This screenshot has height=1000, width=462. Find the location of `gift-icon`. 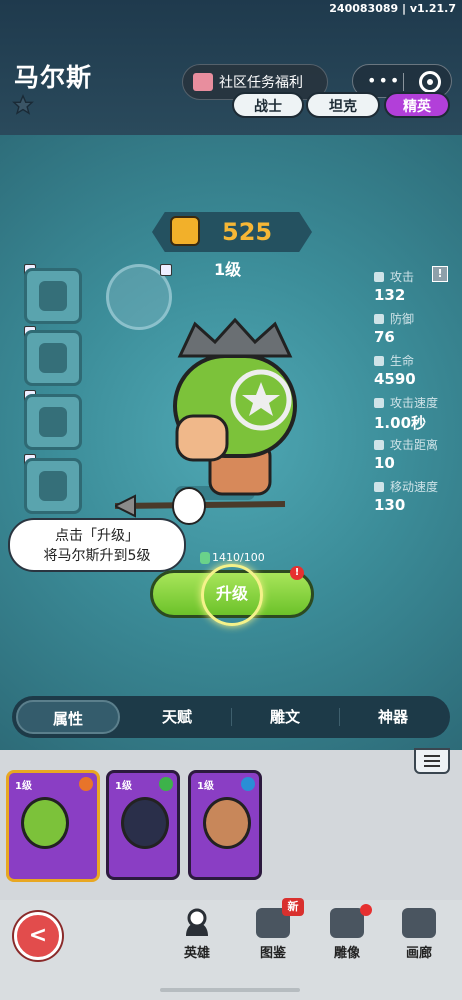

gift-icon is located at coordinates (203, 82).